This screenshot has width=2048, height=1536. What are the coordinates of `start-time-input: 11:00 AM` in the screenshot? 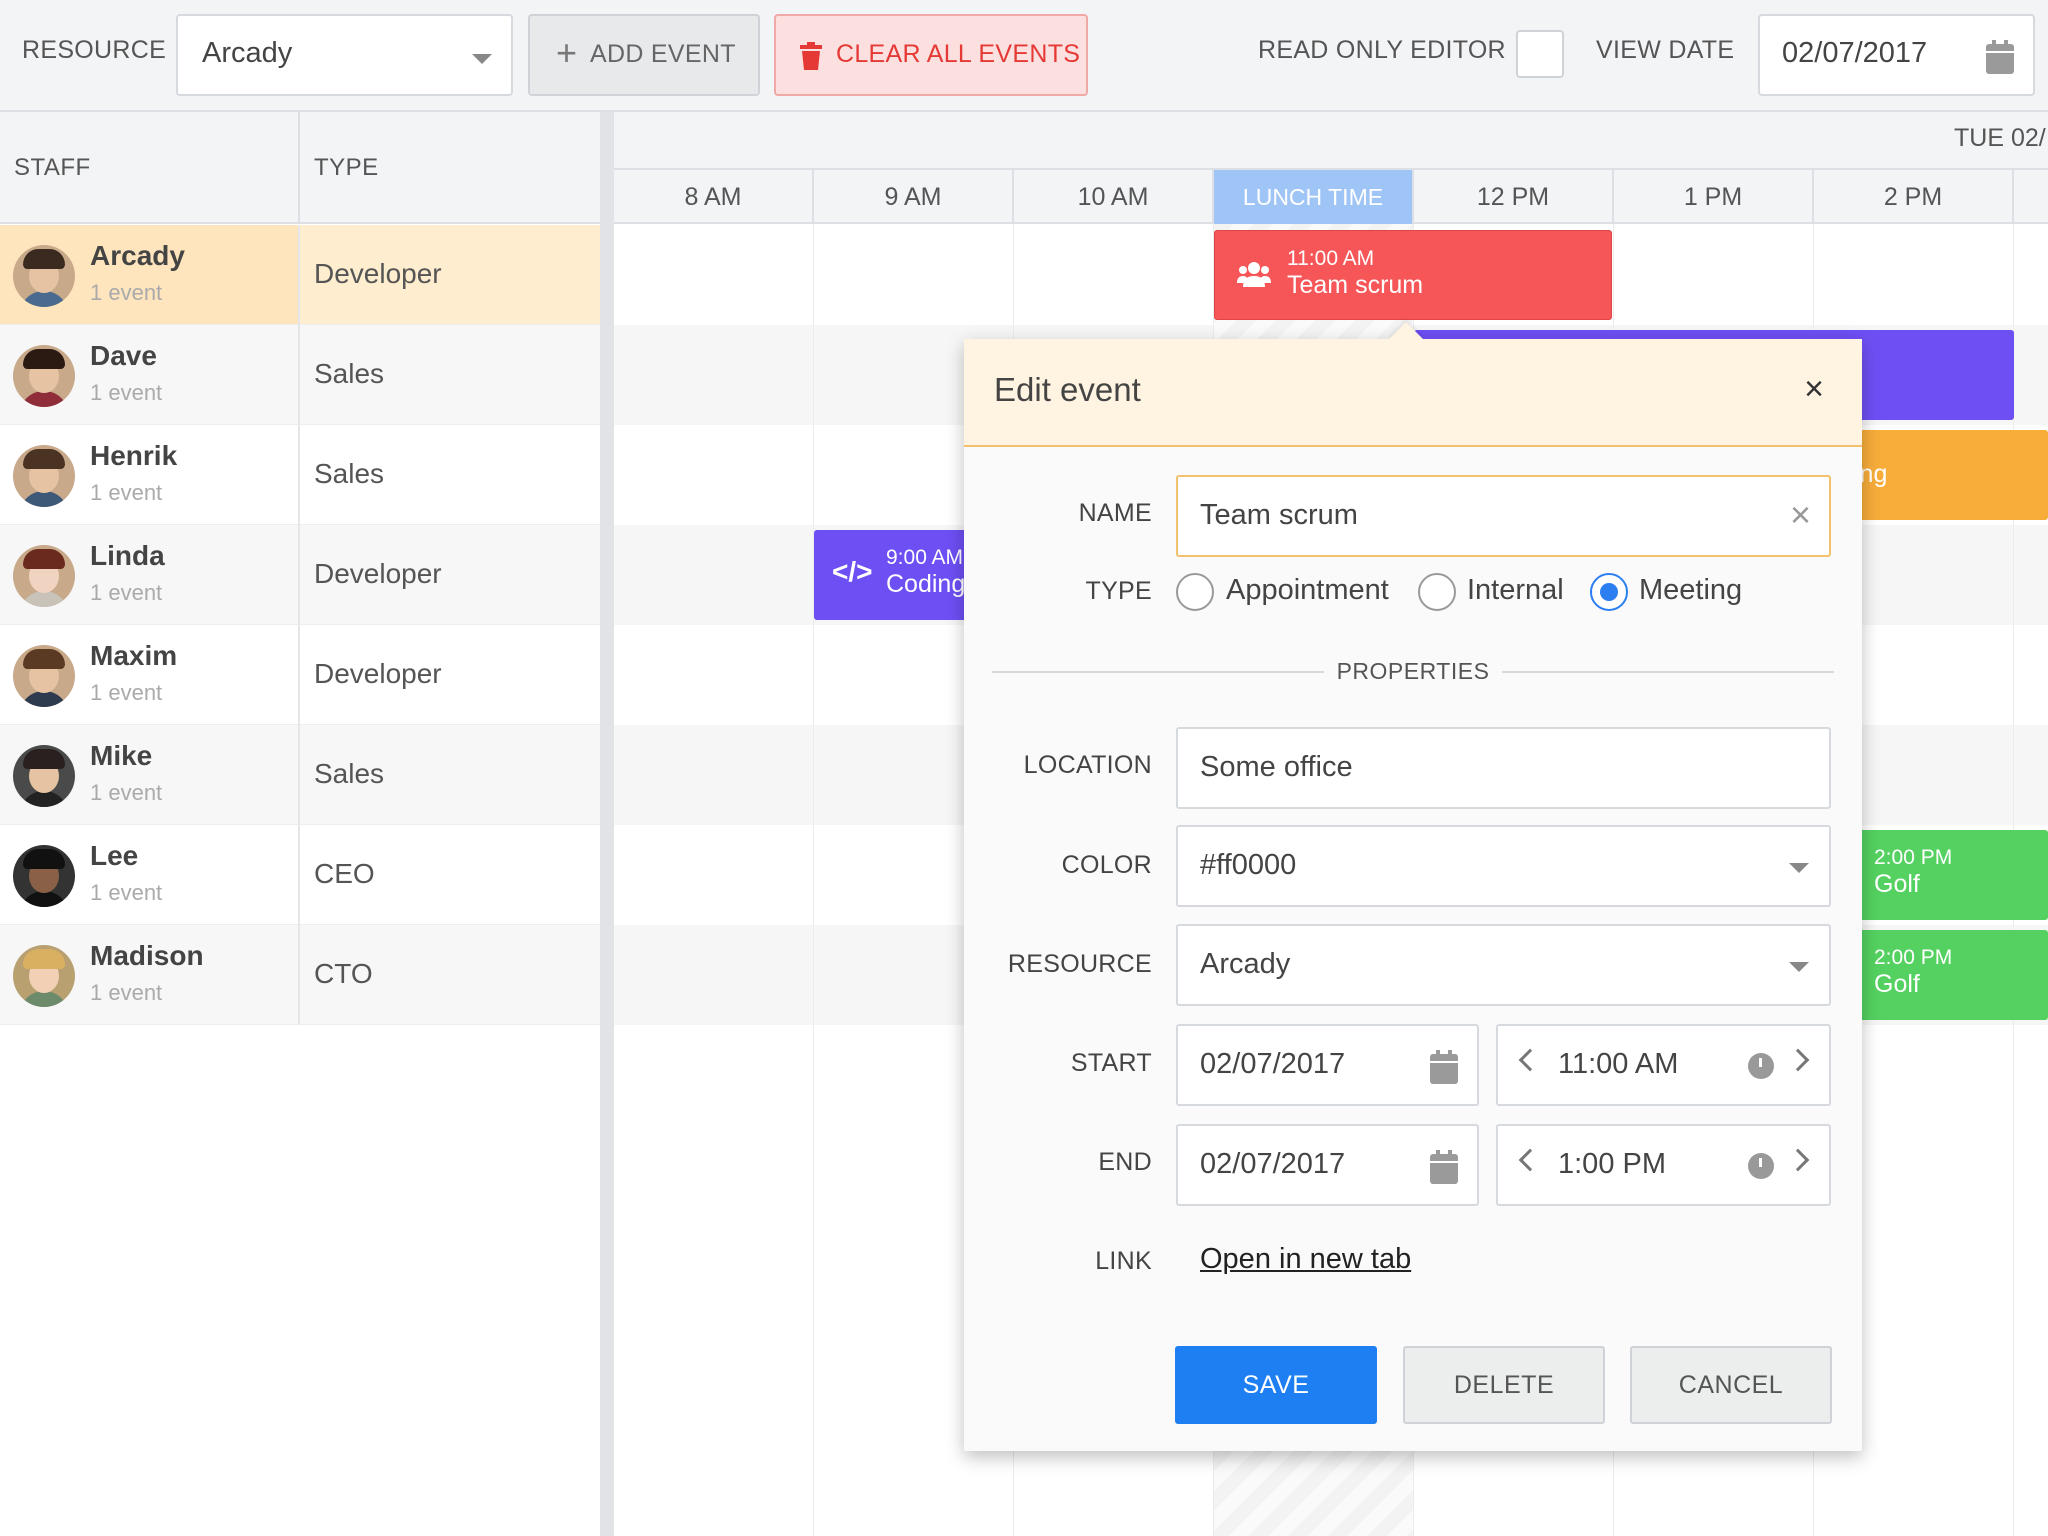 It's located at (1663, 1065).